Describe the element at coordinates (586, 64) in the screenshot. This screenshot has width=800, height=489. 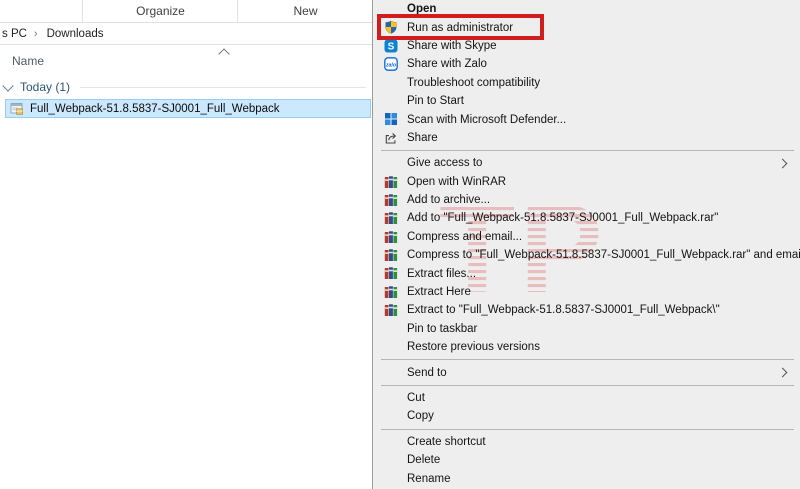
I see `menu-item-share-with-zalo: zalo Share with Zalo` at that location.